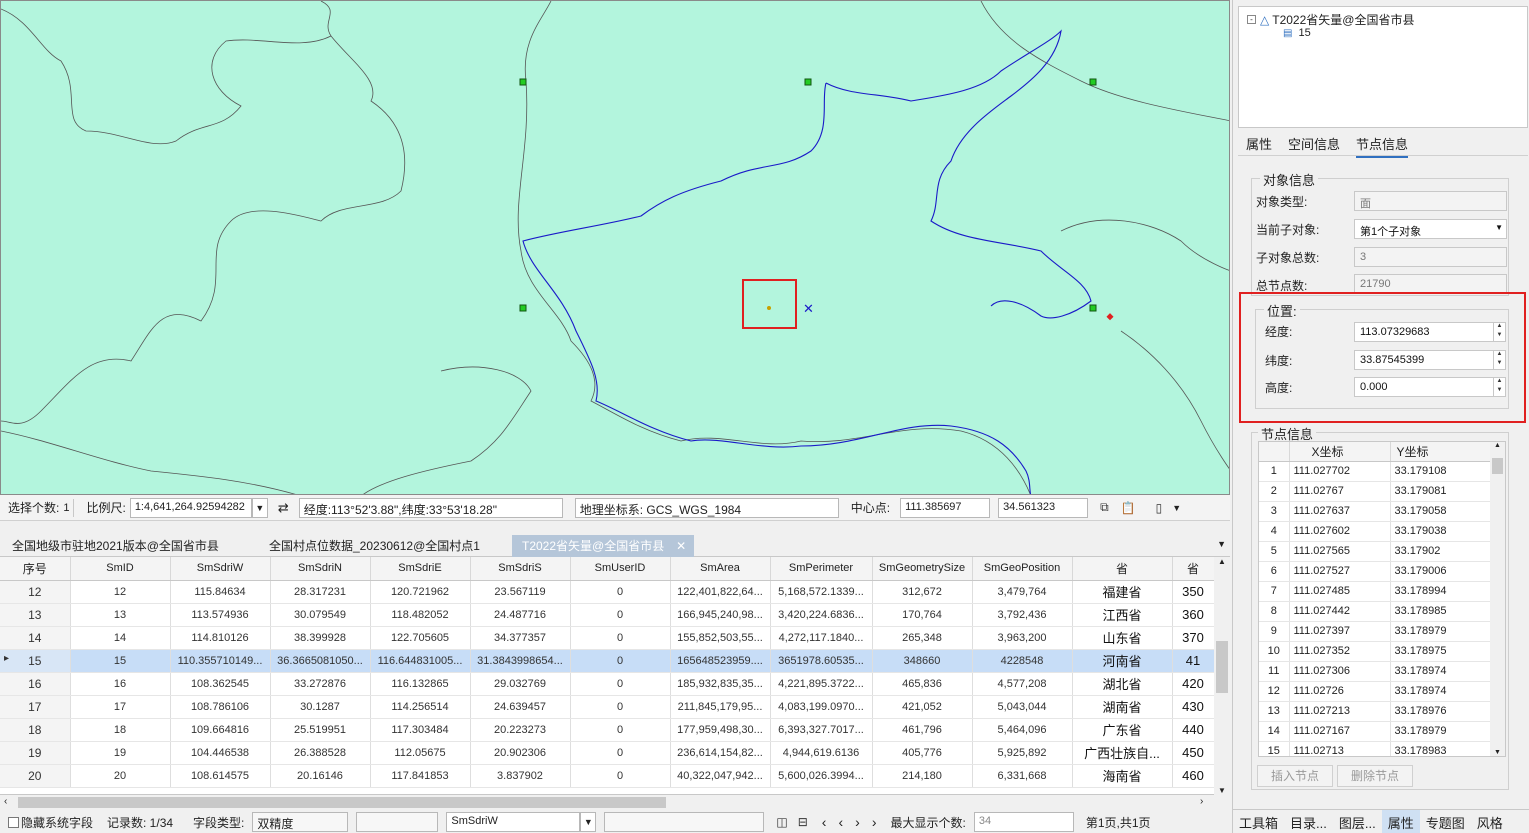  Describe the element at coordinates (1193, 776) in the screenshot. I see `table-cell: 460` at that location.